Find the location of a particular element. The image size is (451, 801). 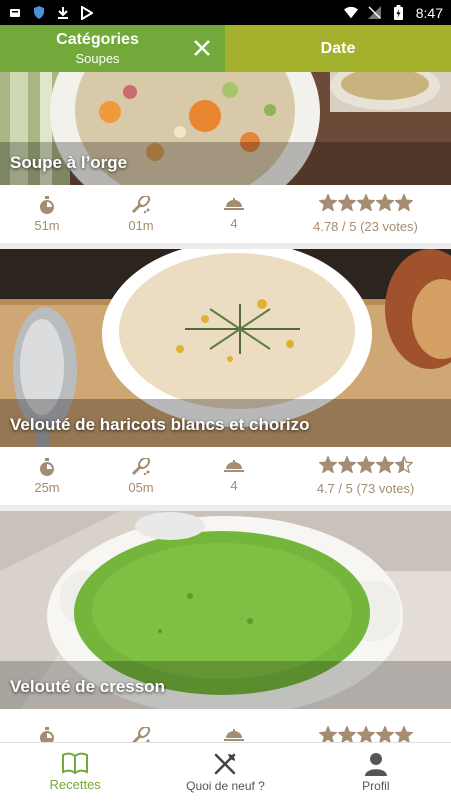

recipe-title: Soupe à l’orge is located at coordinates (68, 163).